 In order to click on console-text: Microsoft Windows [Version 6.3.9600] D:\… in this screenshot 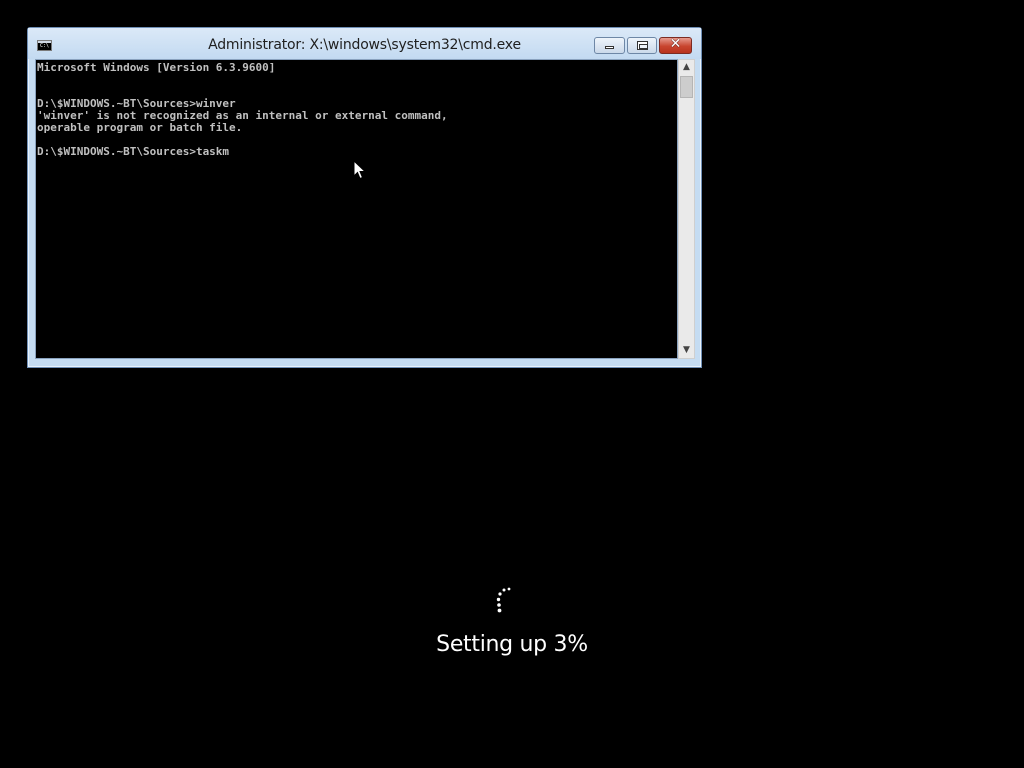, I will do `click(356, 109)`.